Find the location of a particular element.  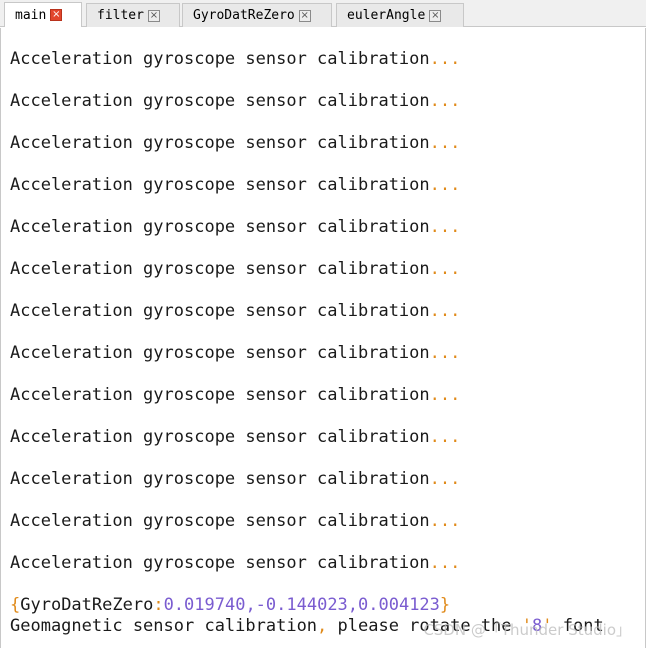

tab-main: main × is located at coordinates (43, 14).